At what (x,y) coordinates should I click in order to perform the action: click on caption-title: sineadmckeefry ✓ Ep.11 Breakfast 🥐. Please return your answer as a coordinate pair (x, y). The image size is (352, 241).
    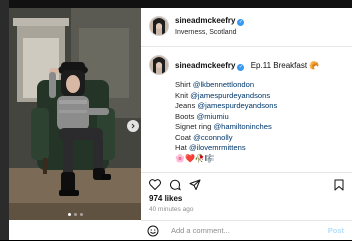
    Looking at the image, I should click on (247, 66).